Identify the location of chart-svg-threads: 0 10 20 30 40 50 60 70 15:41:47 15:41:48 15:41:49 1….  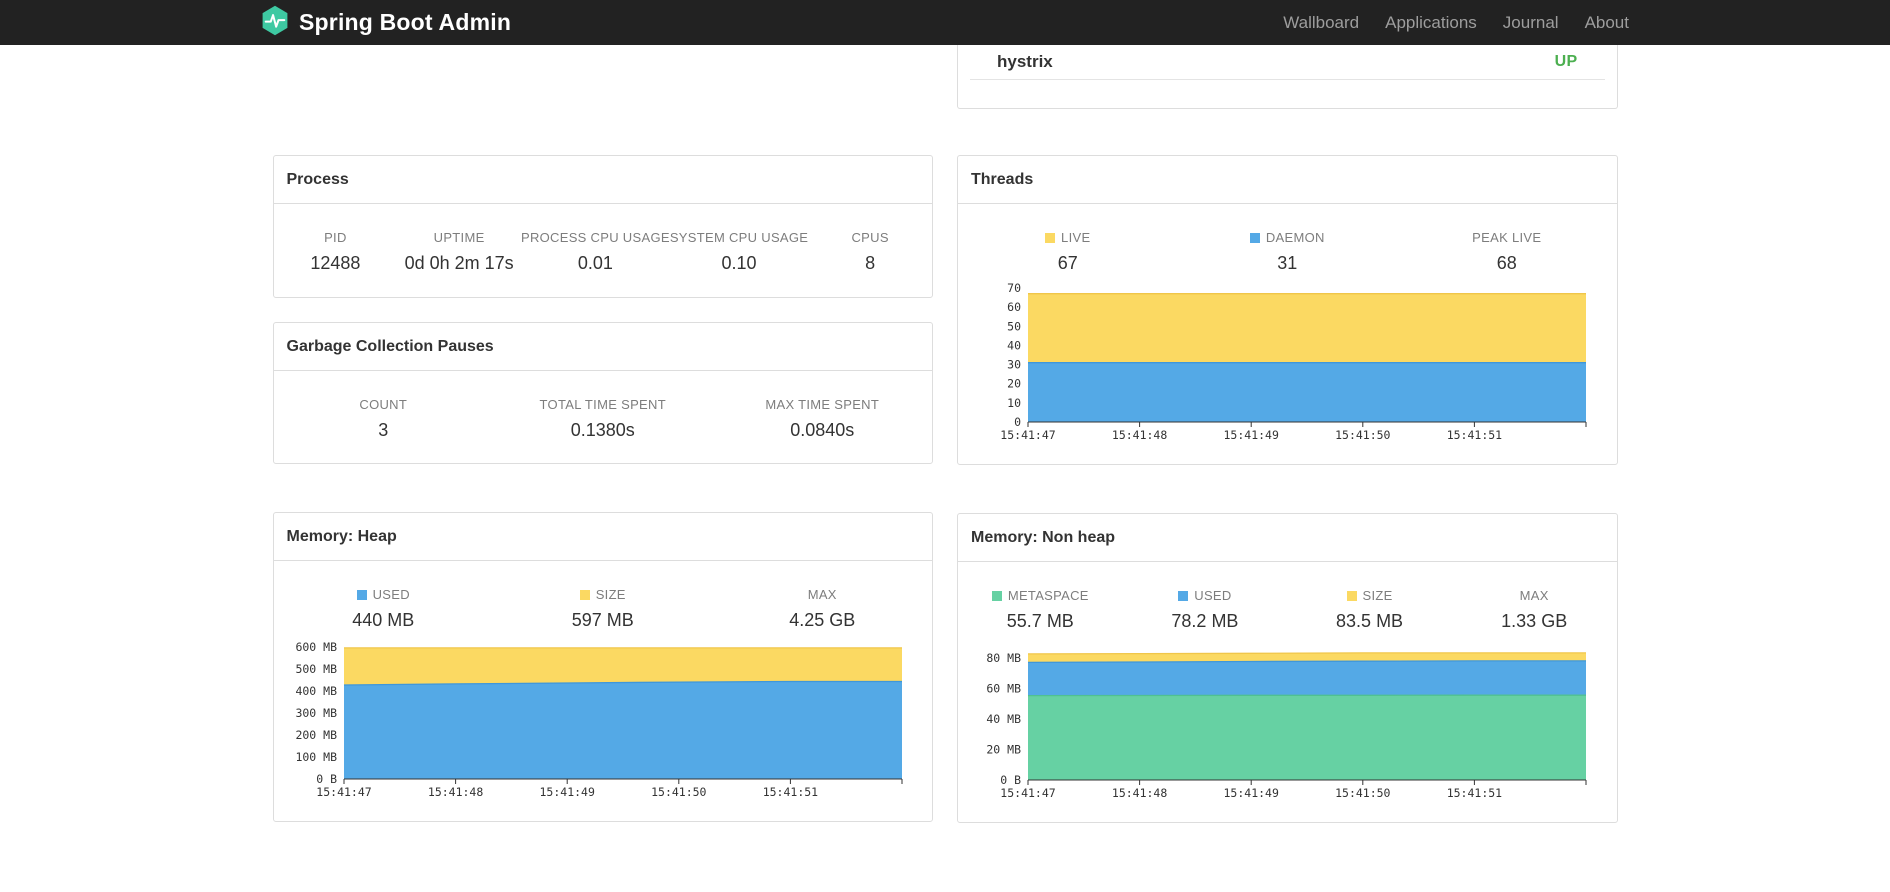
(1293, 361).